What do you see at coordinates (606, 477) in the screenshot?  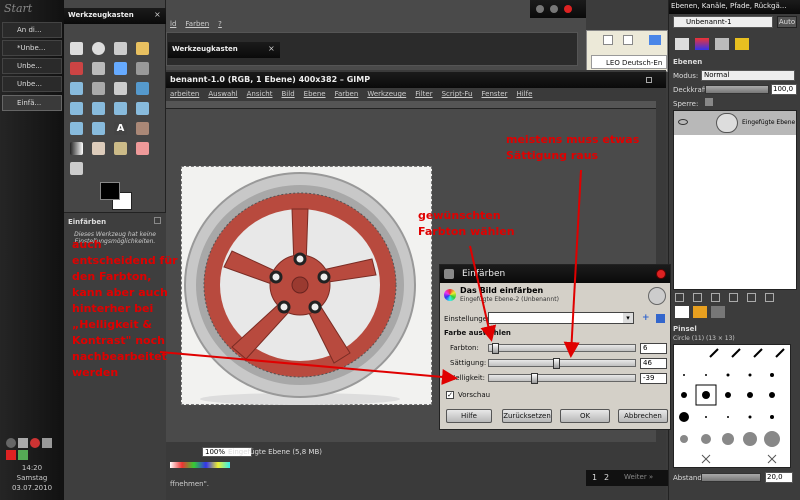 I see `page-link: 2` at bounding box center [606, 477].